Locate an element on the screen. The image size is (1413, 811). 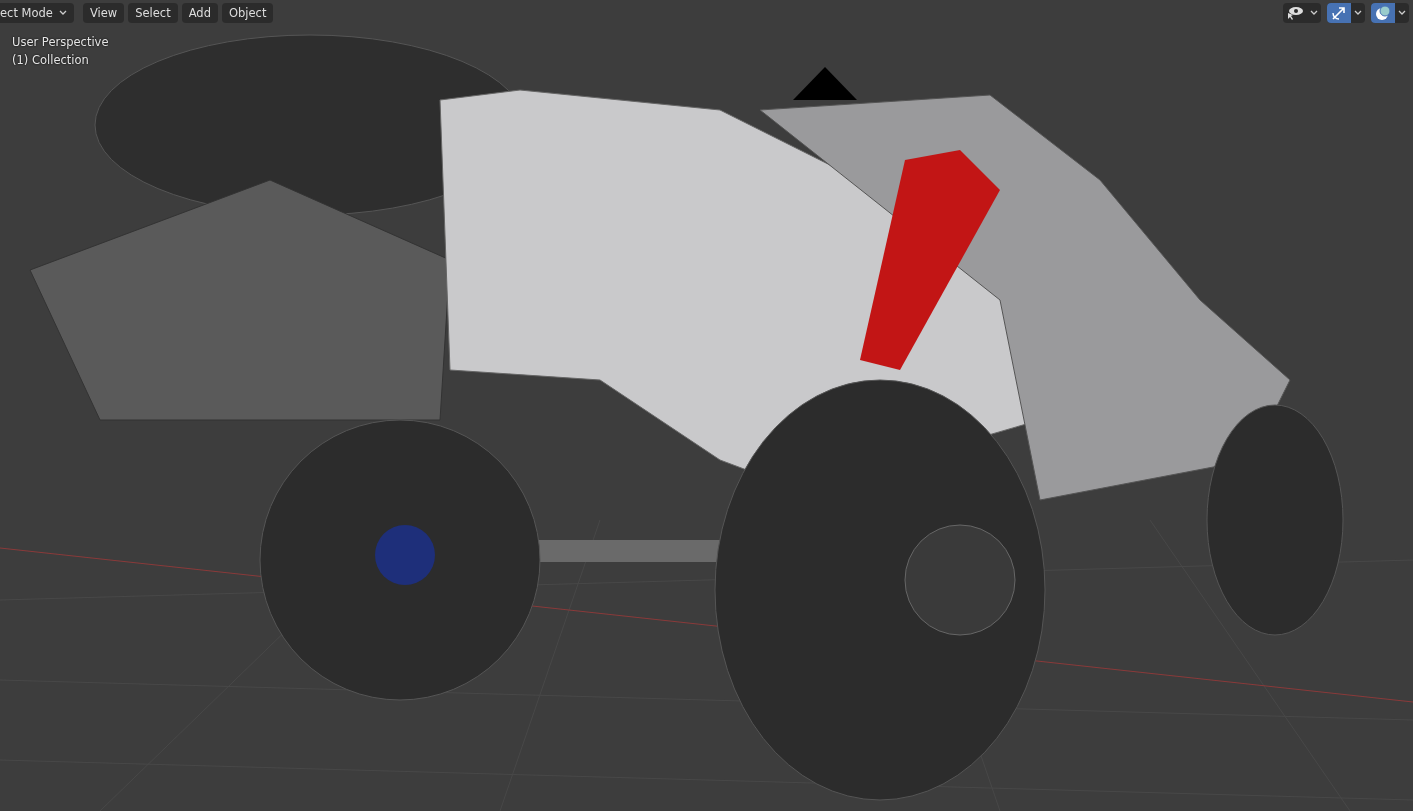
mode-dropdown: ect Mode is located at coordinates (37, 13).